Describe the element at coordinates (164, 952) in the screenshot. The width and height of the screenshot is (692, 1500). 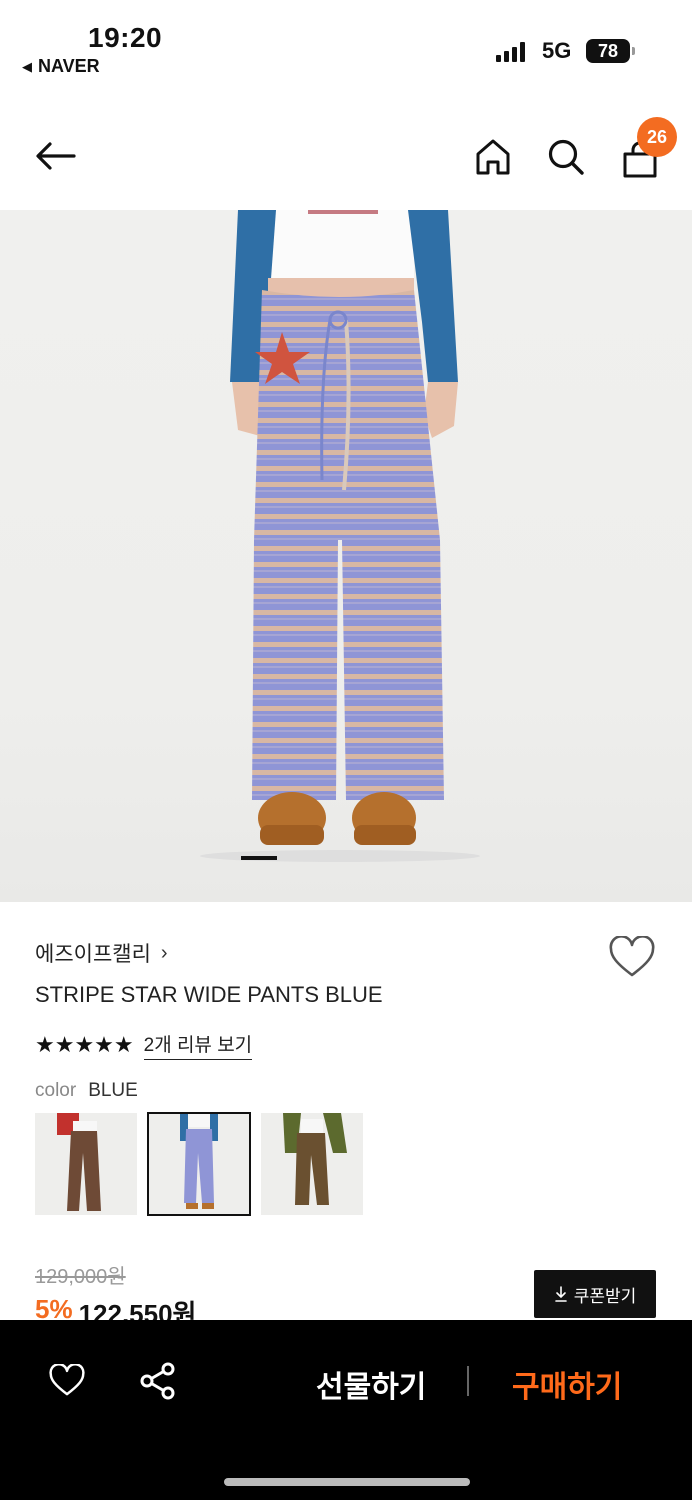
I see `chevron-right-icon: ›` at that location.